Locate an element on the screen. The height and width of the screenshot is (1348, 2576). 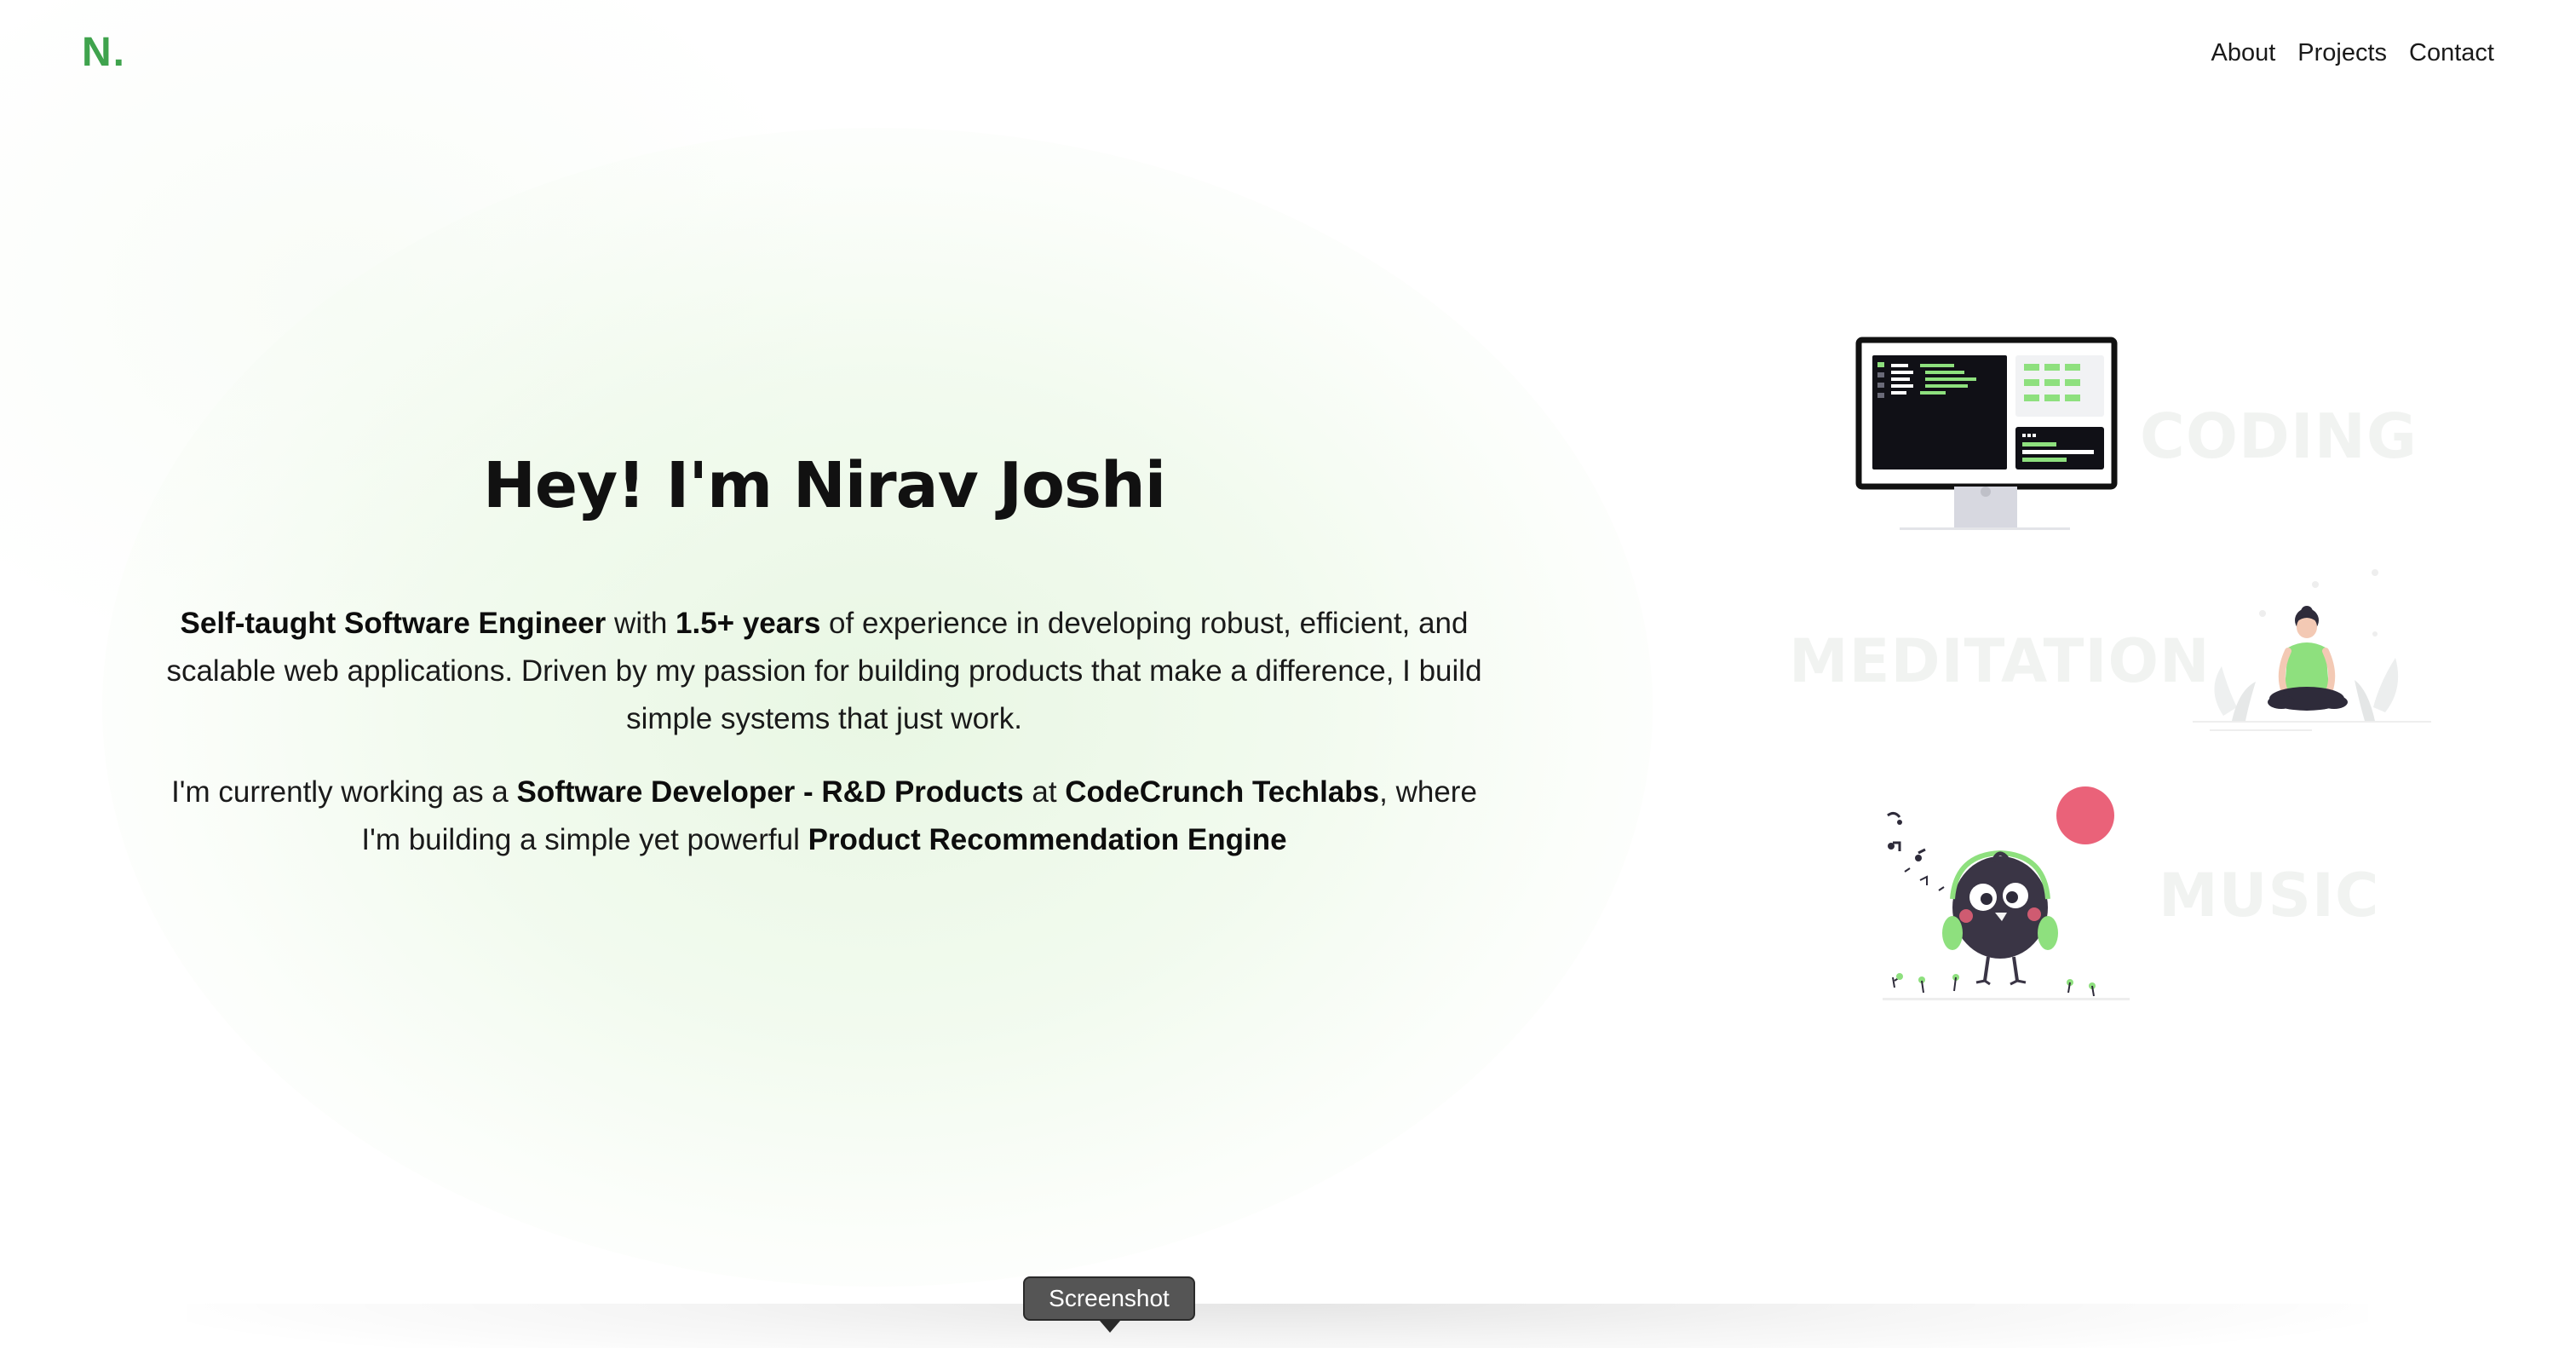
music-bird-icon is located at coordinates (2006, 893).